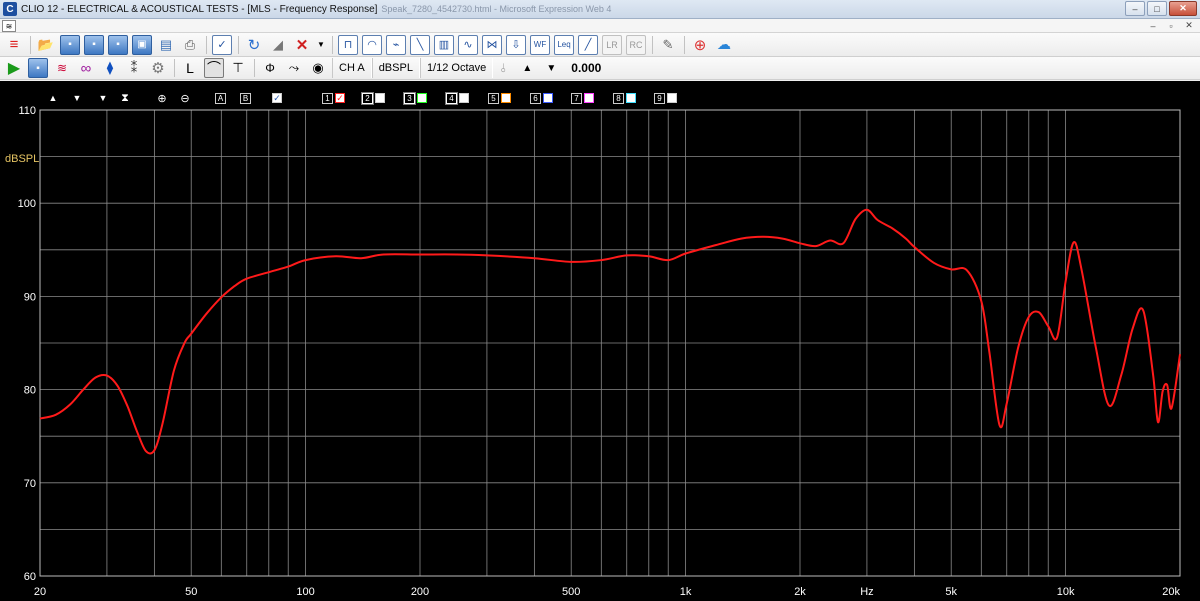 Image resolution: width=1200 pixels, height=601 pixels. What do you see at coordinates (503, 68) in the screenshot?
I see `split-icon: ⫰` at bounding box center [503, 68].